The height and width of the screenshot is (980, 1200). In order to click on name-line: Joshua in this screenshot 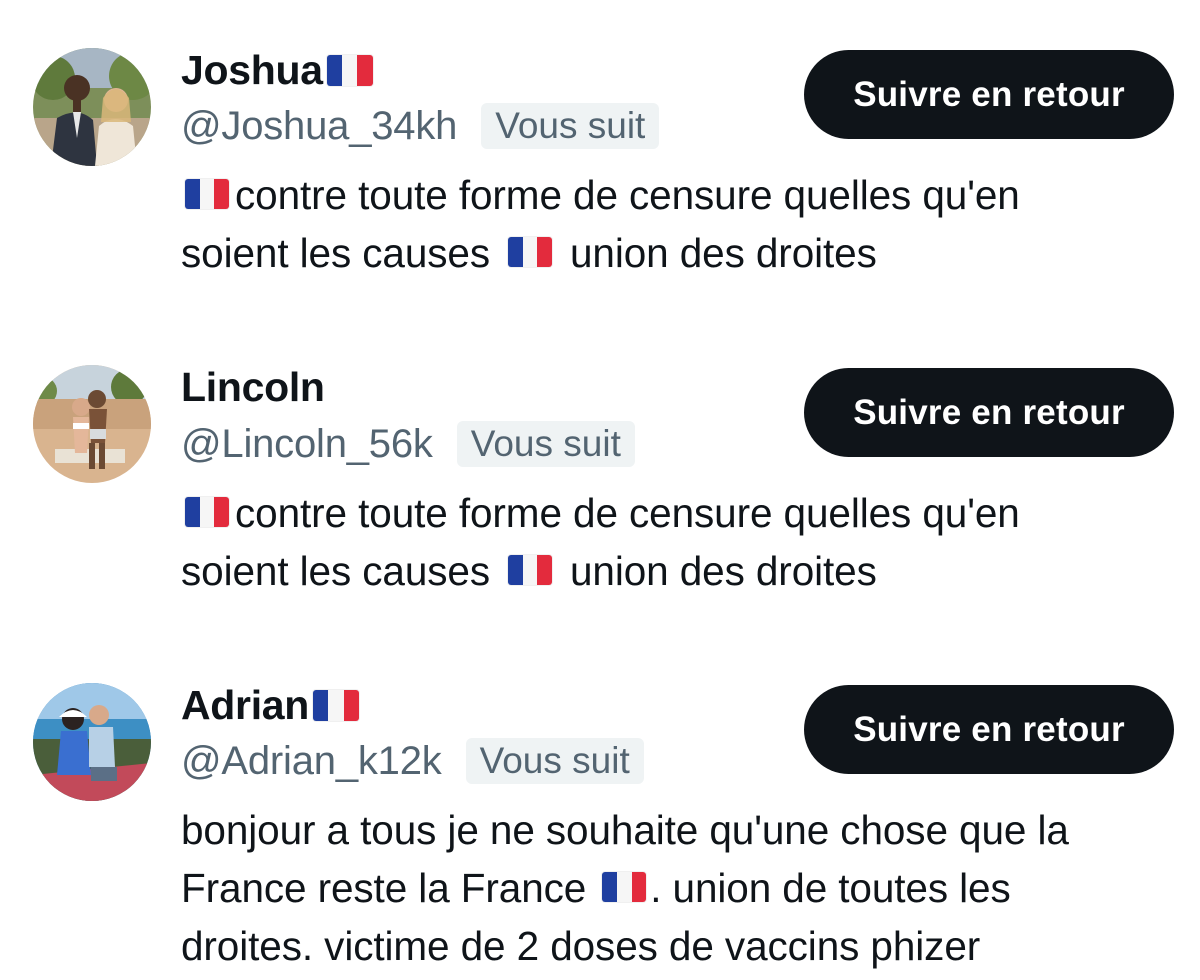, I will do `click(277, 70)`.